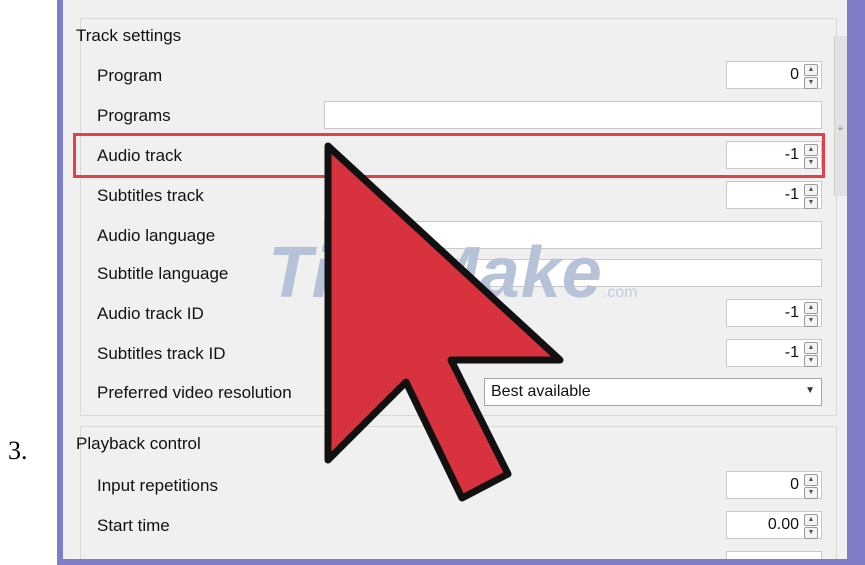 This screenshot has width=865, height=565. Describe the element at coordinates (156, 235) in the screenshot. I see `audio-language-label: Audio language` at that location.